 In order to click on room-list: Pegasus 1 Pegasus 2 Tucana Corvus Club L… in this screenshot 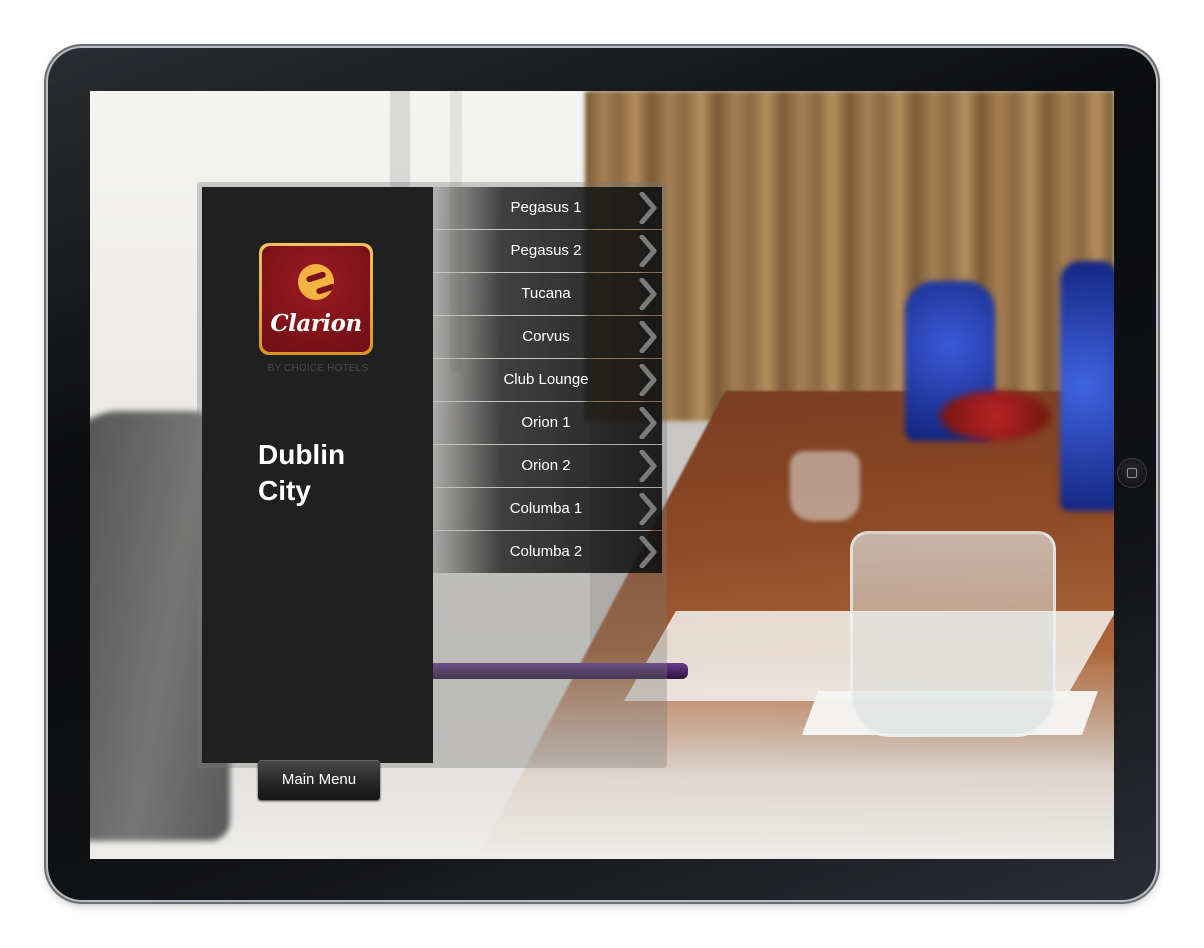, I will do `click(547, 380)`.